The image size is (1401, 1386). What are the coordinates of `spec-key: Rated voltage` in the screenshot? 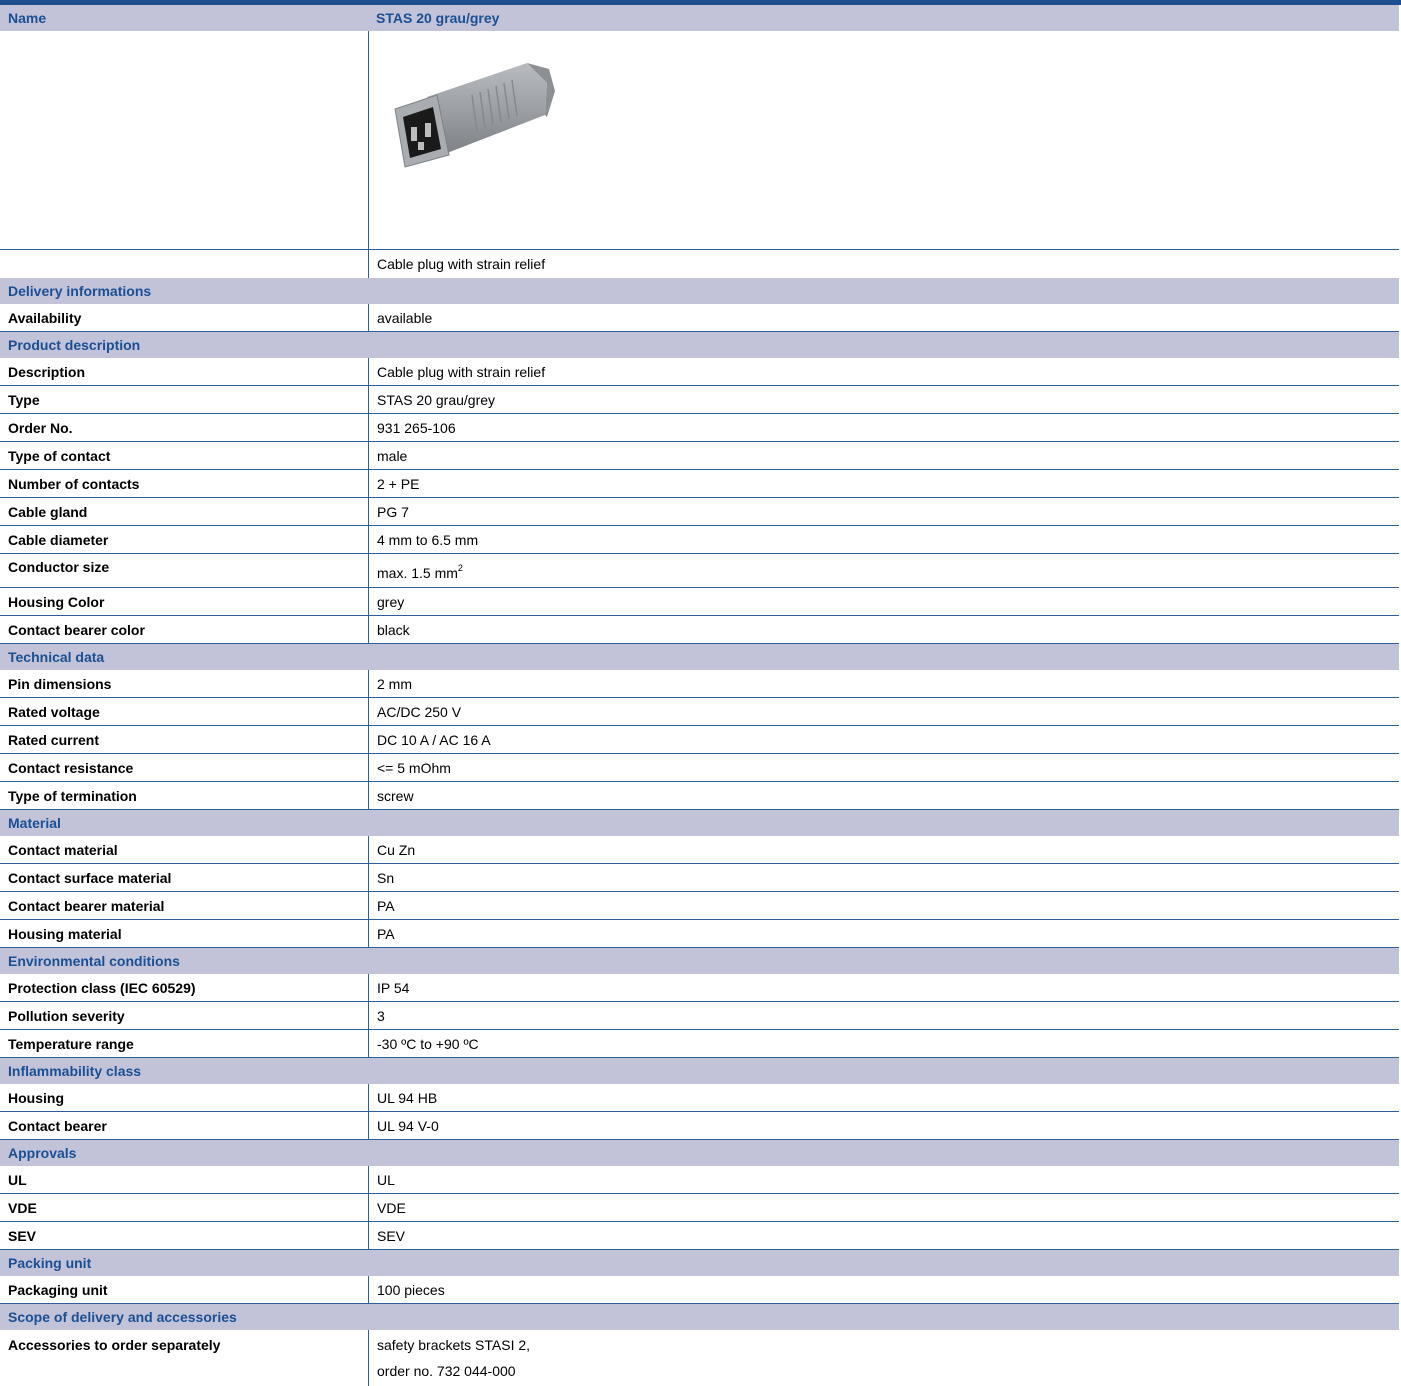 It's located at (54, 711).